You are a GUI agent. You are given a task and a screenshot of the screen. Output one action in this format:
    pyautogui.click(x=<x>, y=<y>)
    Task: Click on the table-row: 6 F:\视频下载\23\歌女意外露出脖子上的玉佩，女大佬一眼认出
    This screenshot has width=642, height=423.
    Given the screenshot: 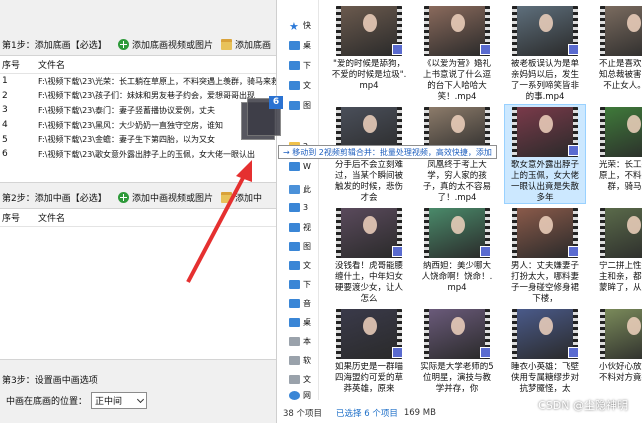 What is the action you would take?
    pyautogui.click(x=138, y=154)
    